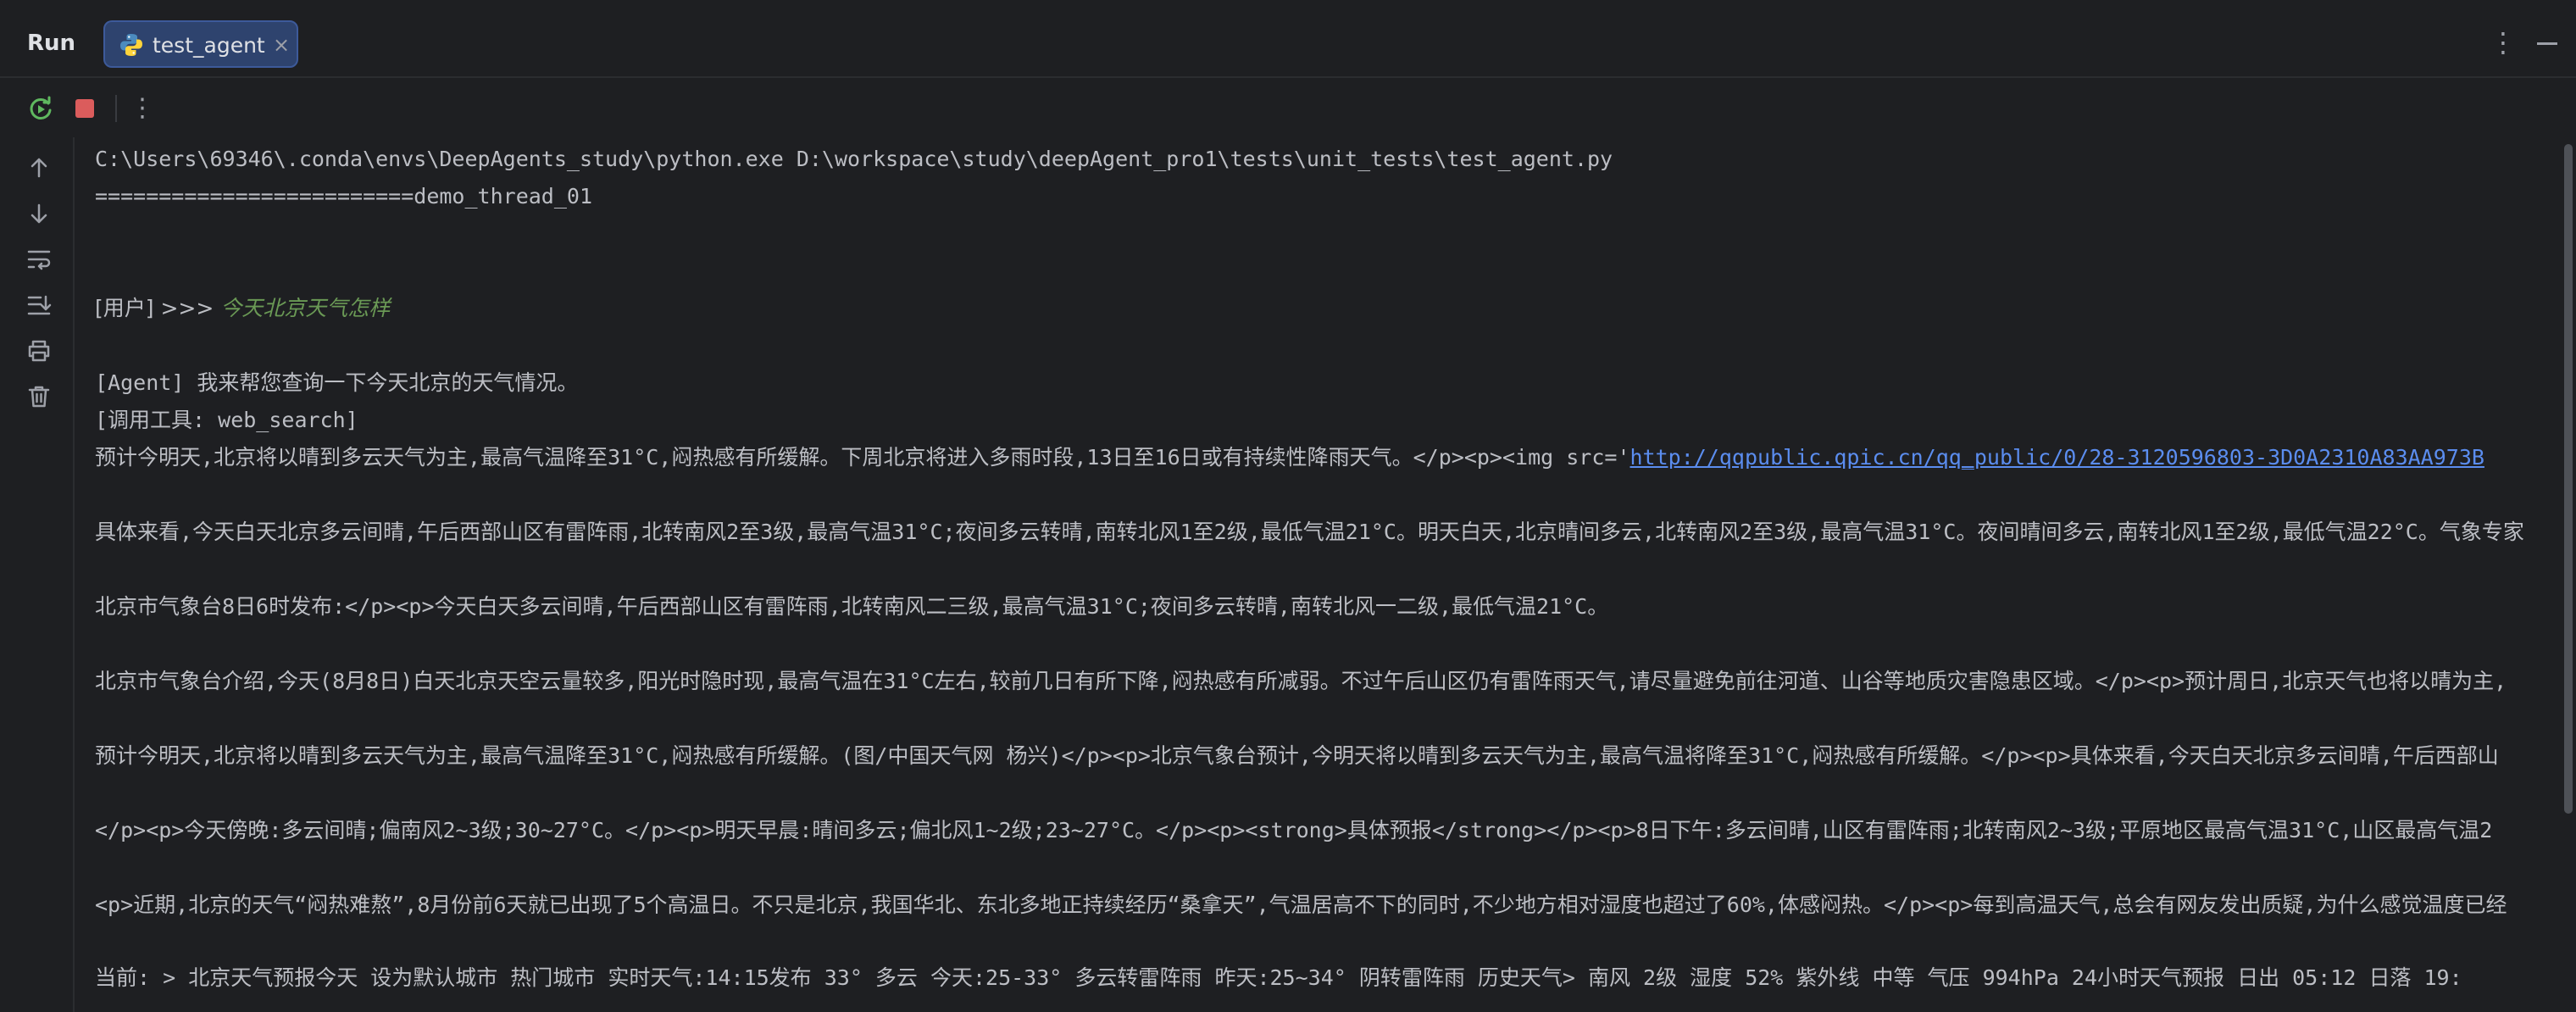  Describe the element at coordinates (158, 308) in the screenshot. I see `user-prompt-prefix: [用户] >>>` at that location.